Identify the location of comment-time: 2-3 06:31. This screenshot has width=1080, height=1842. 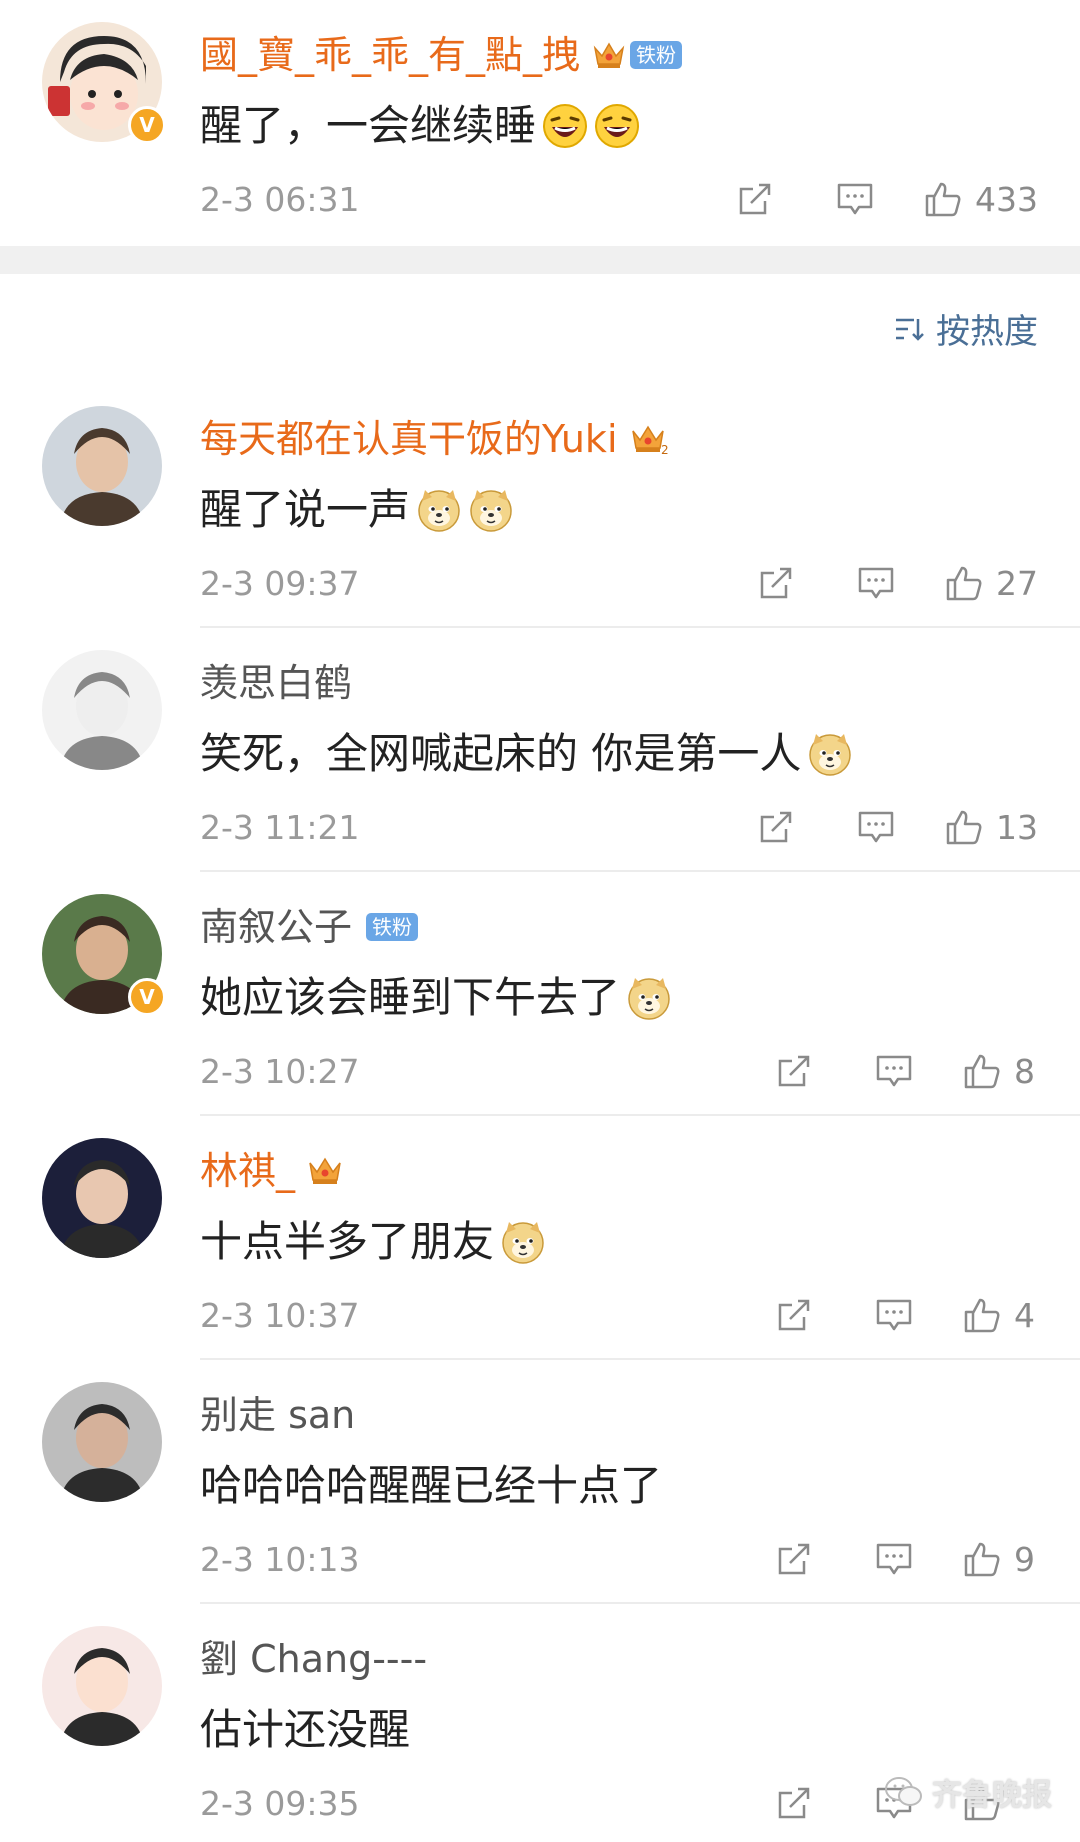
(280, 199).